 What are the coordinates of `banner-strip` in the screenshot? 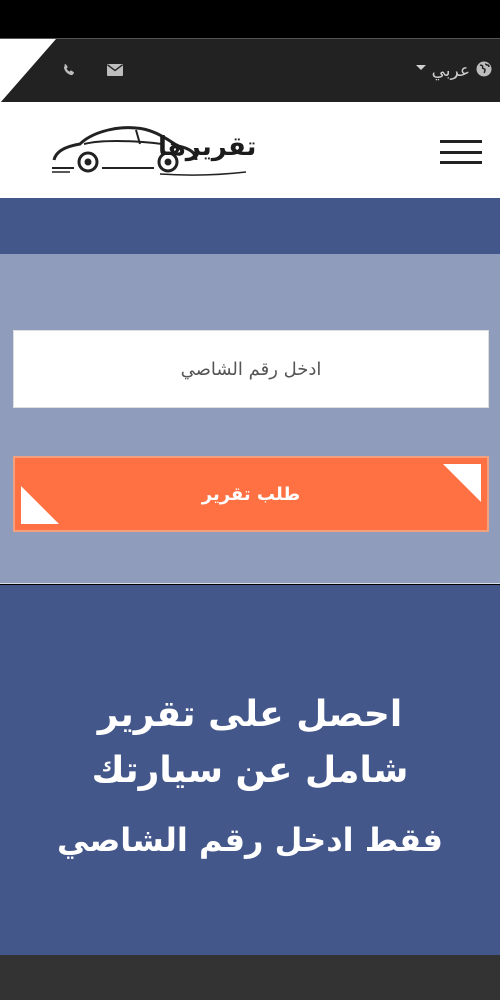 It's located at (250, 226).